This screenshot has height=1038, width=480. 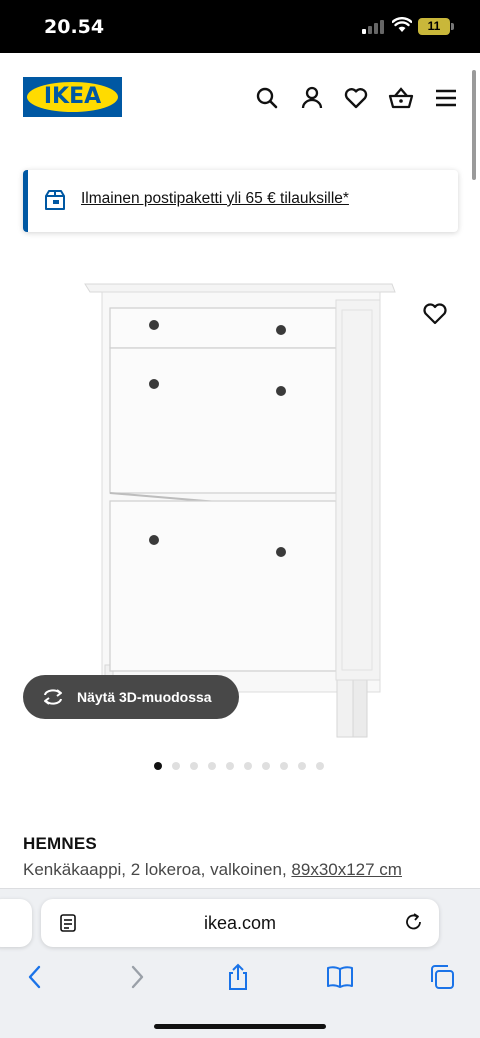 I want to click on rotate-3d-icon, so click(x=53, y=697).